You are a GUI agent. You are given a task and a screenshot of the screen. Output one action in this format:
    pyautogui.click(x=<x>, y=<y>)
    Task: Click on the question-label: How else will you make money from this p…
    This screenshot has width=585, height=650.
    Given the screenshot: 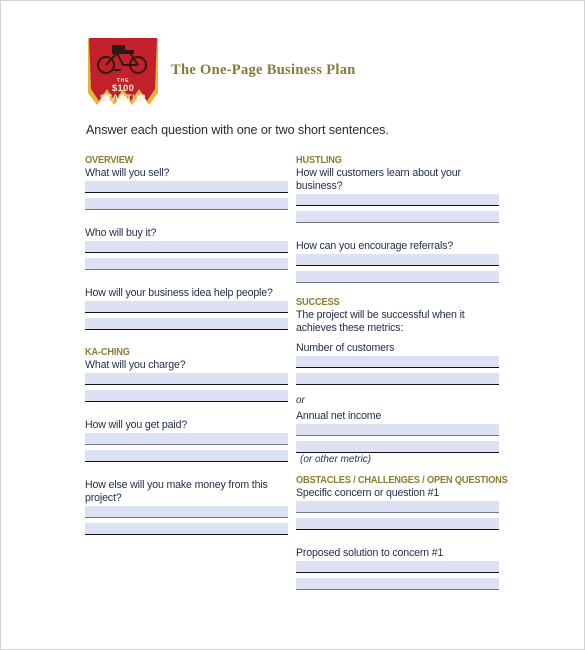 What is the action you would take?
    pyautogui.click(x=176, y=491)
    